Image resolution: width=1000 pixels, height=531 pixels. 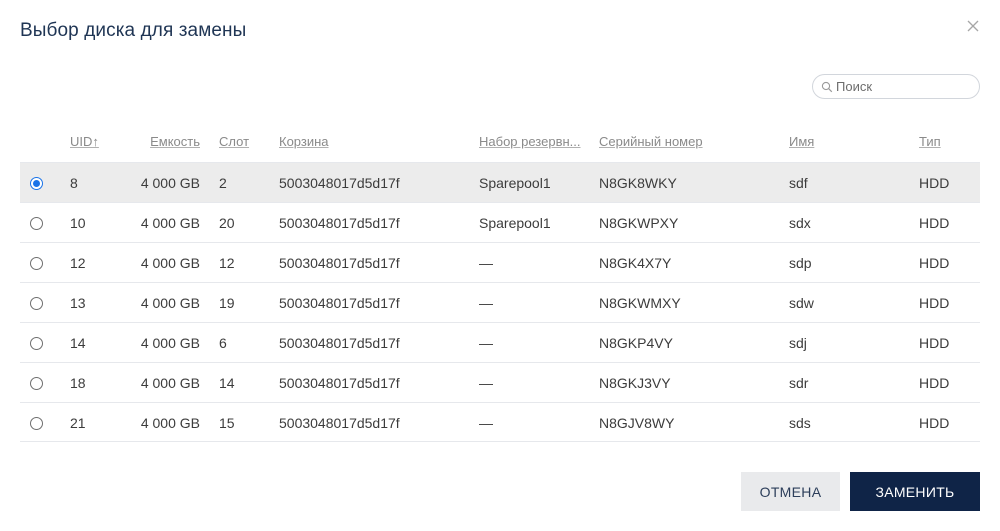 I want to click on close-icon, so click(x=973, y=26).